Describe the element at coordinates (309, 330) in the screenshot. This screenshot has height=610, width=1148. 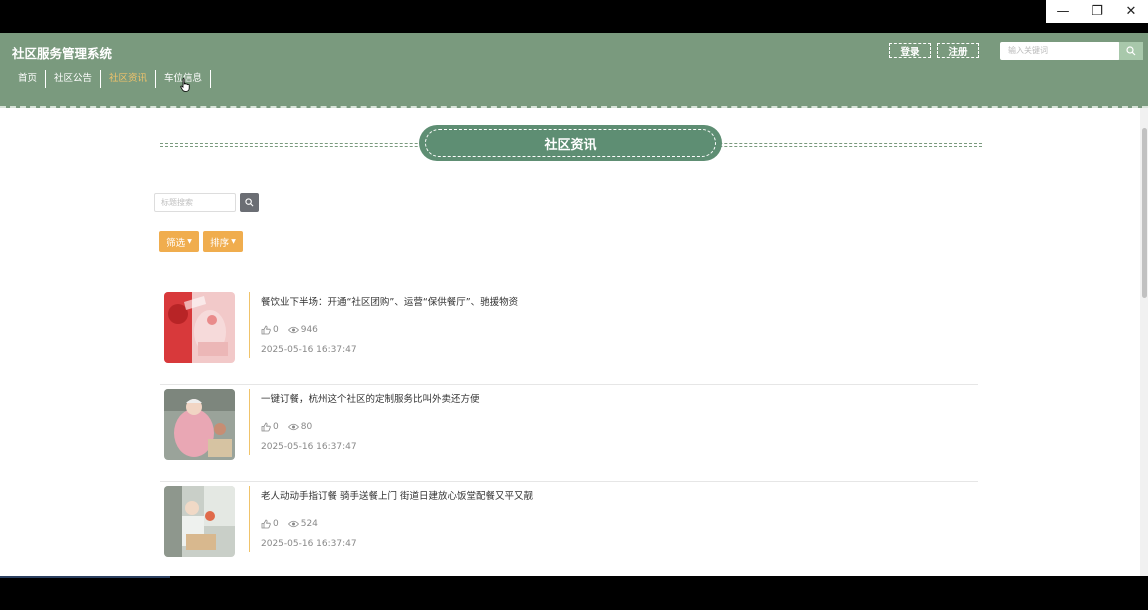
I see `view-count: 946` at that location.